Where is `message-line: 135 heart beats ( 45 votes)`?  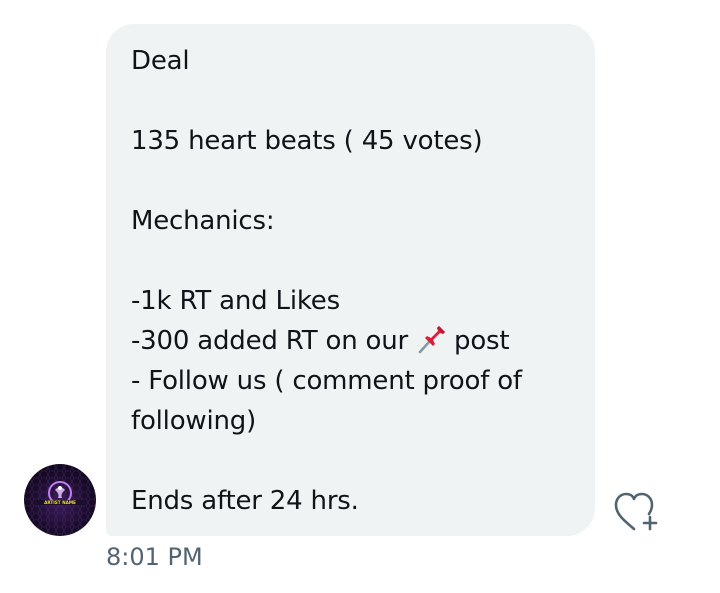 message-line: 135 heart beats ( 45 votes) is located at coordinates (307, 141).